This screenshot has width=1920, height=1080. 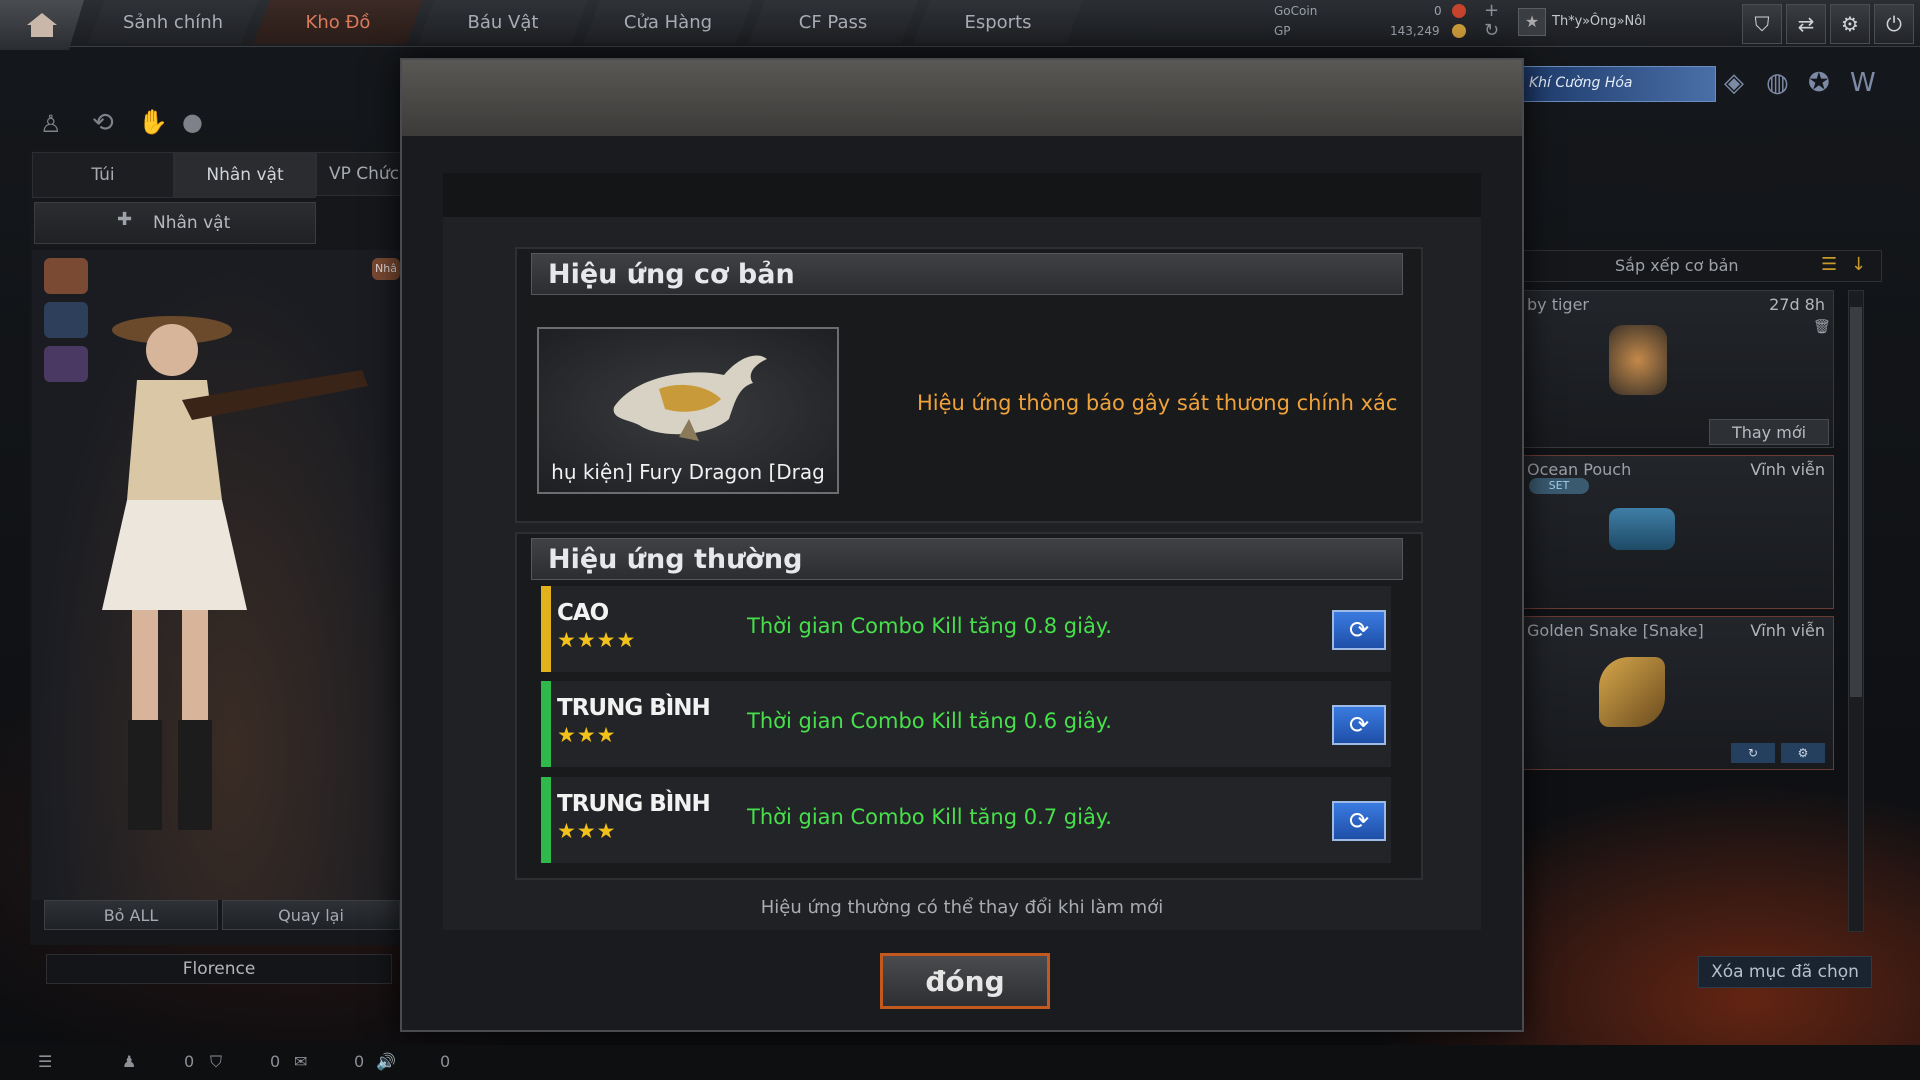 What do you see at coordinates (245, 175) in the screenshot?
I see `tab-character: Nhân vật` at bounding box center [245, 175].